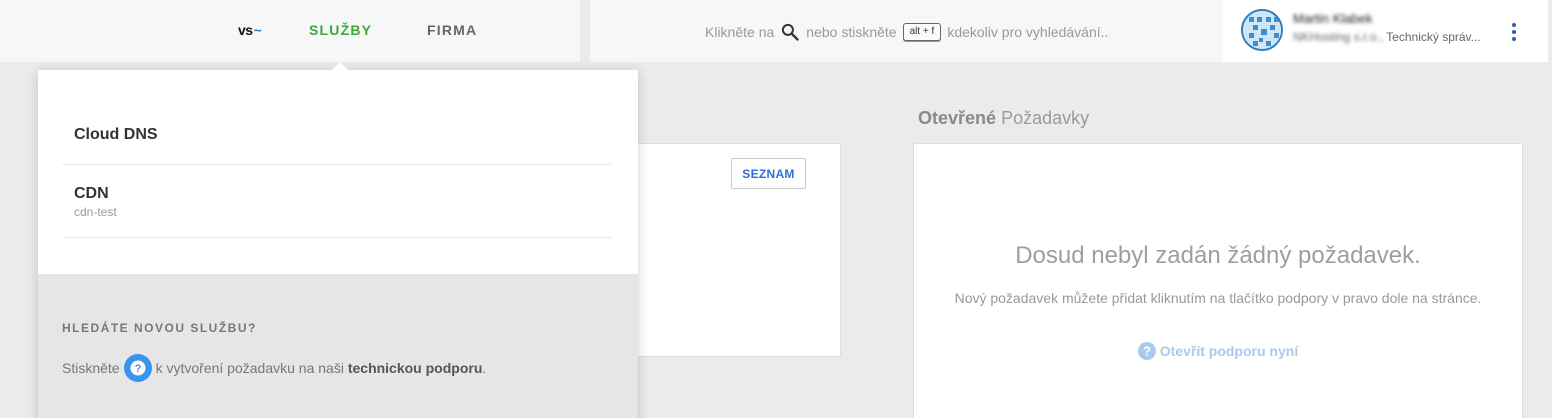 The width and height of the screenshot is (1552, 418). What do you see at coordinates (790, 32) in the screenshot?
I see `search-icon` at bounding box center [790, 32].